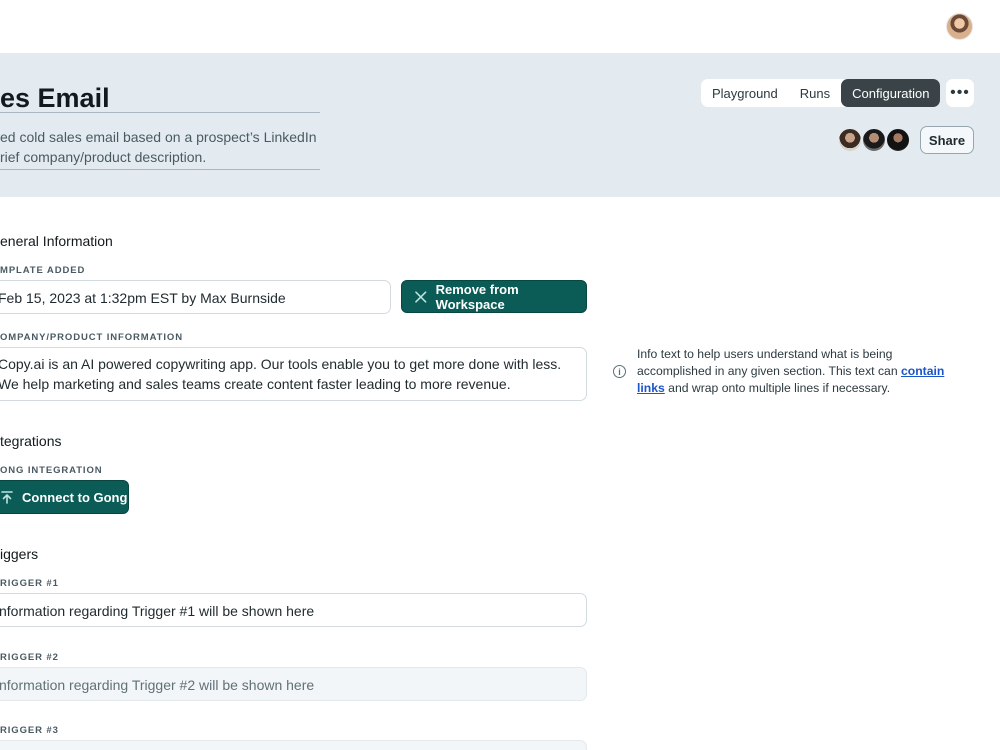 Image resolution: width=1000 pixels, height=750 pixels. What do you see at coordinates (891, 93) in the screenshot?
I see `tab-configuration: Configuration` at bounding box center [891, 93].